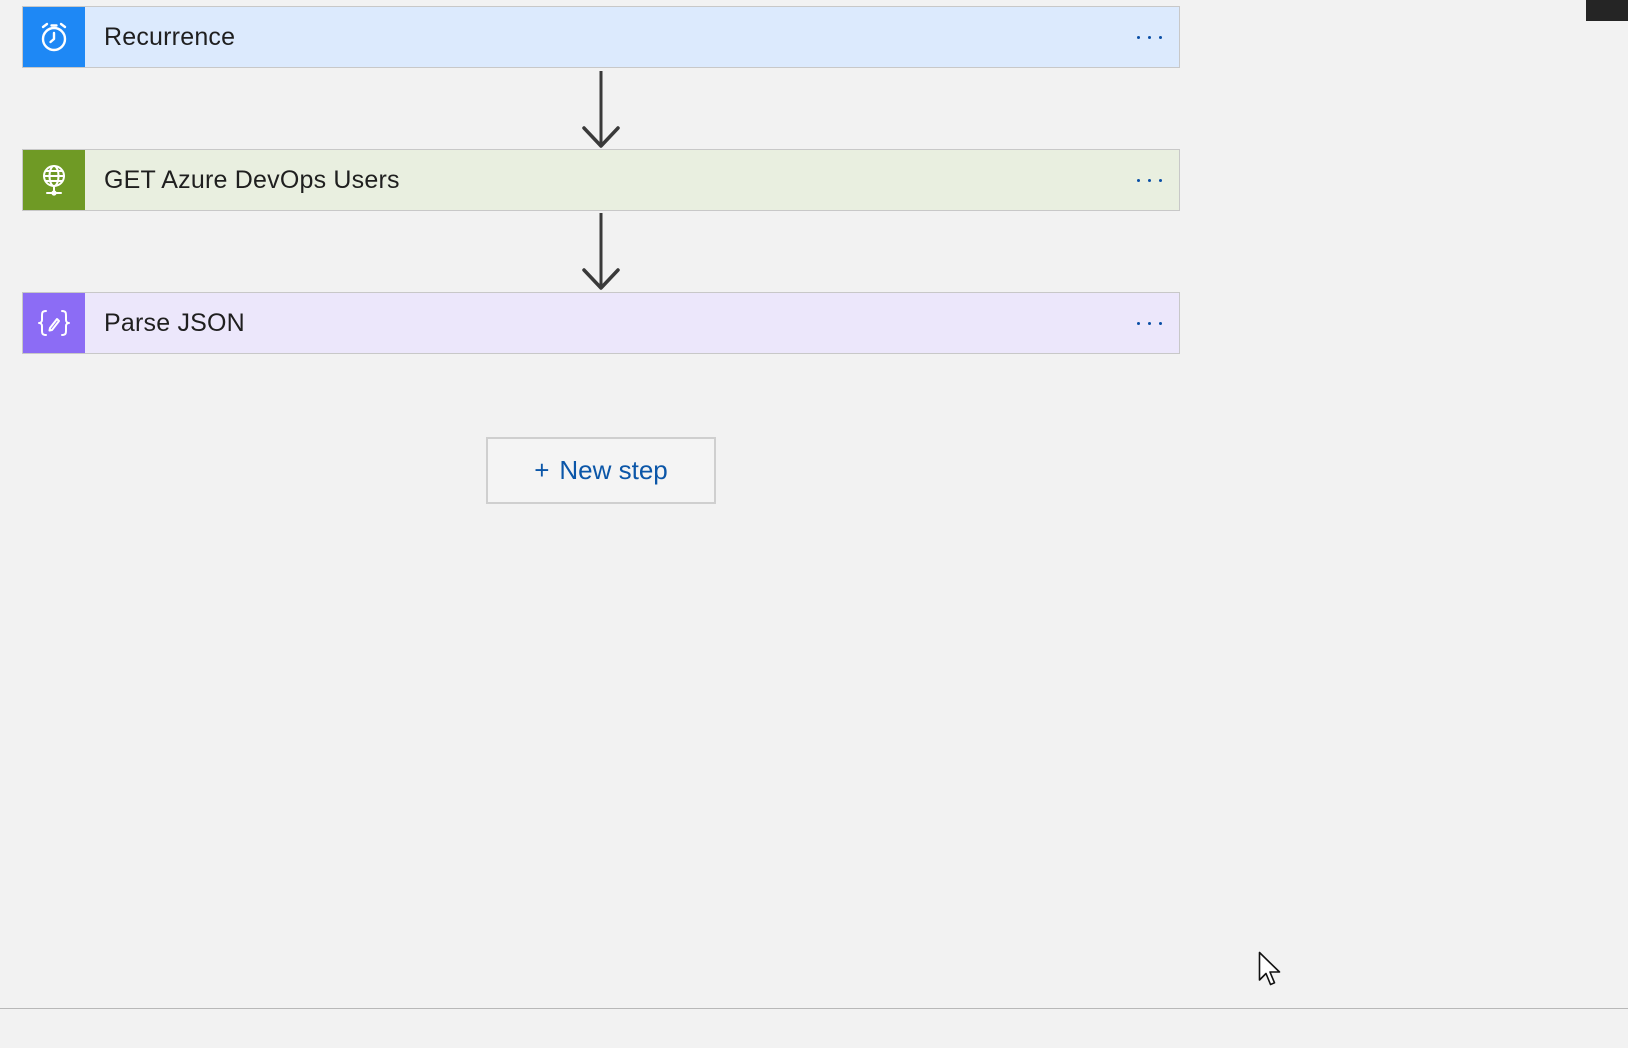 The image size is (1628, 1048). What do you see at coordinates (174, 322) in the screenshot?
I see `step-title: Parse JSON` at bounding box center [174, 322].